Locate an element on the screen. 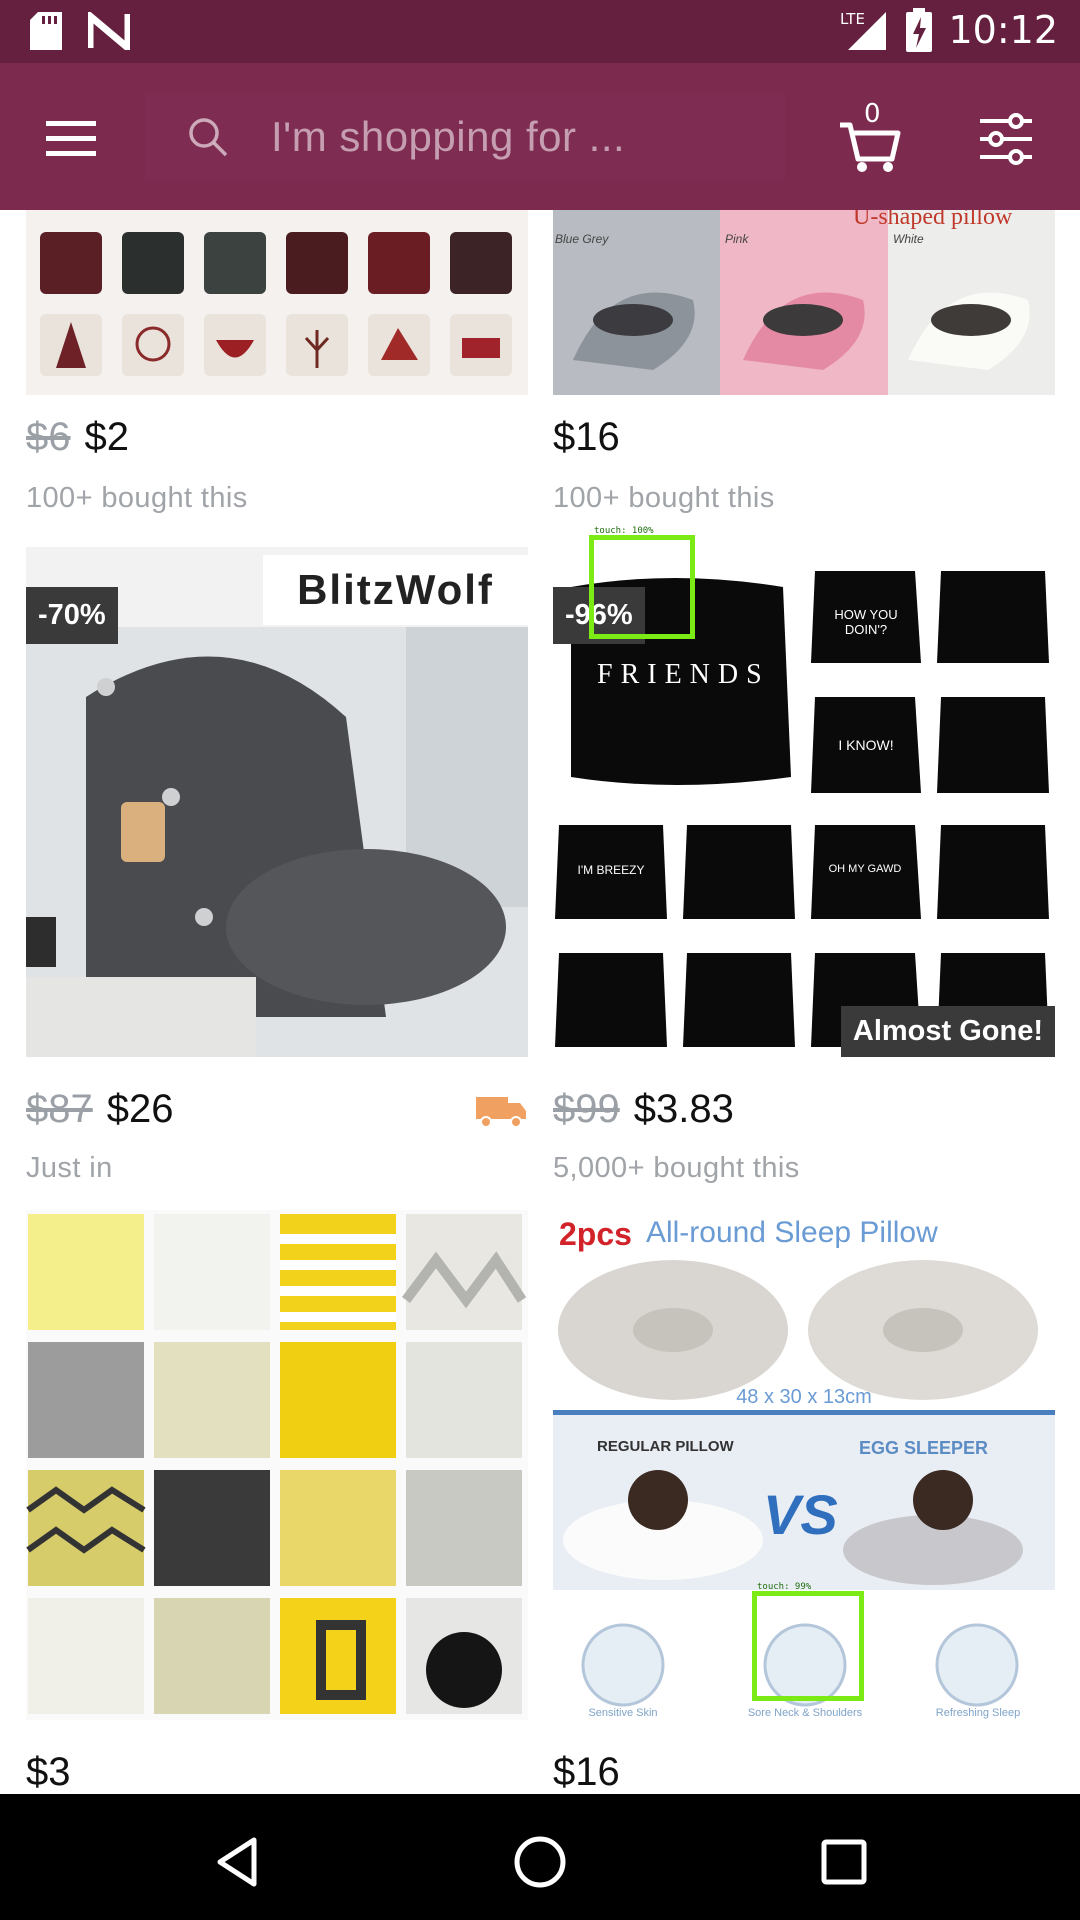 The height and width of the screenshot is (1920, 1080). pillow-text: FRIENDS is located at coordinates (683, 674).